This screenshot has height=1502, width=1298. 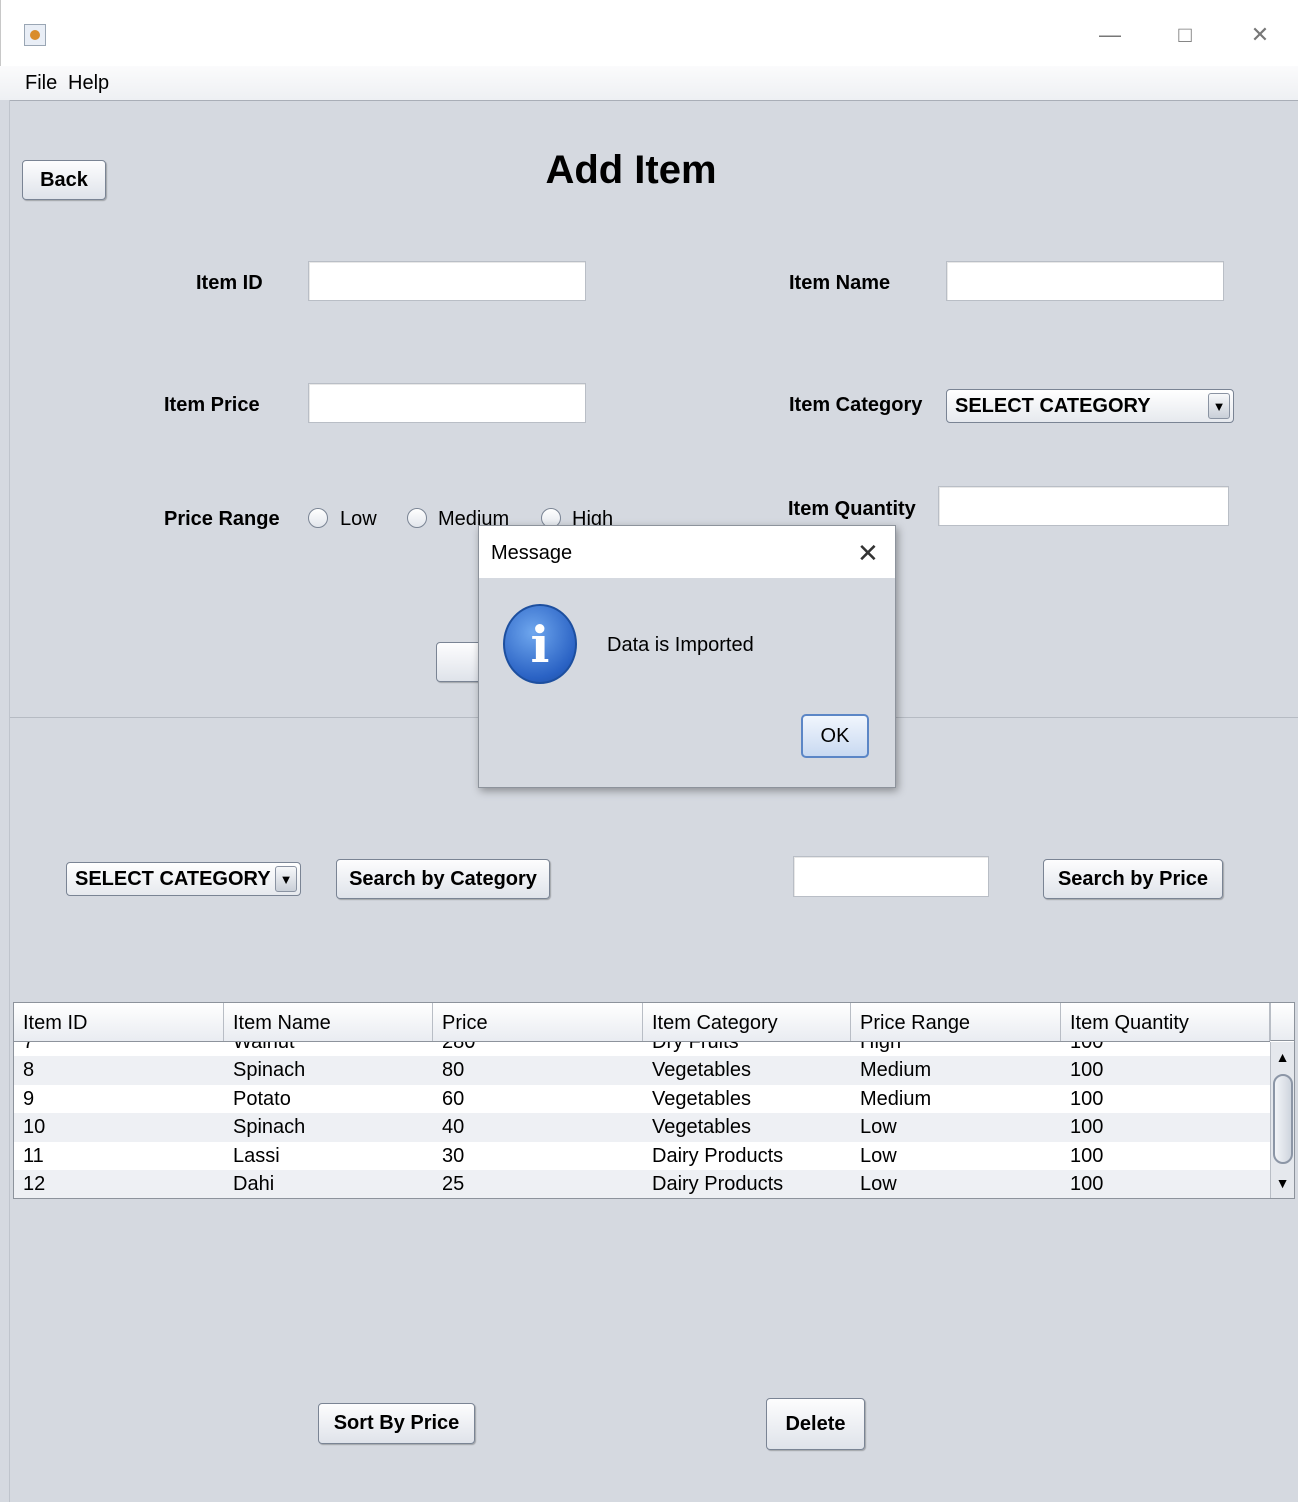 I want to click on table-cell: Dry Fruits, so click(x=695, y=1047).